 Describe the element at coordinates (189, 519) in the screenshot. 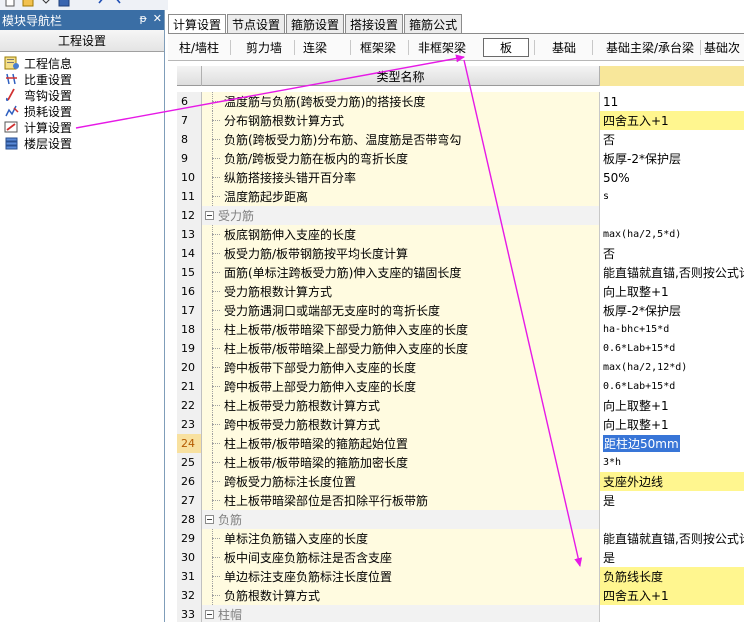

I see `row-number: 28` at that location.